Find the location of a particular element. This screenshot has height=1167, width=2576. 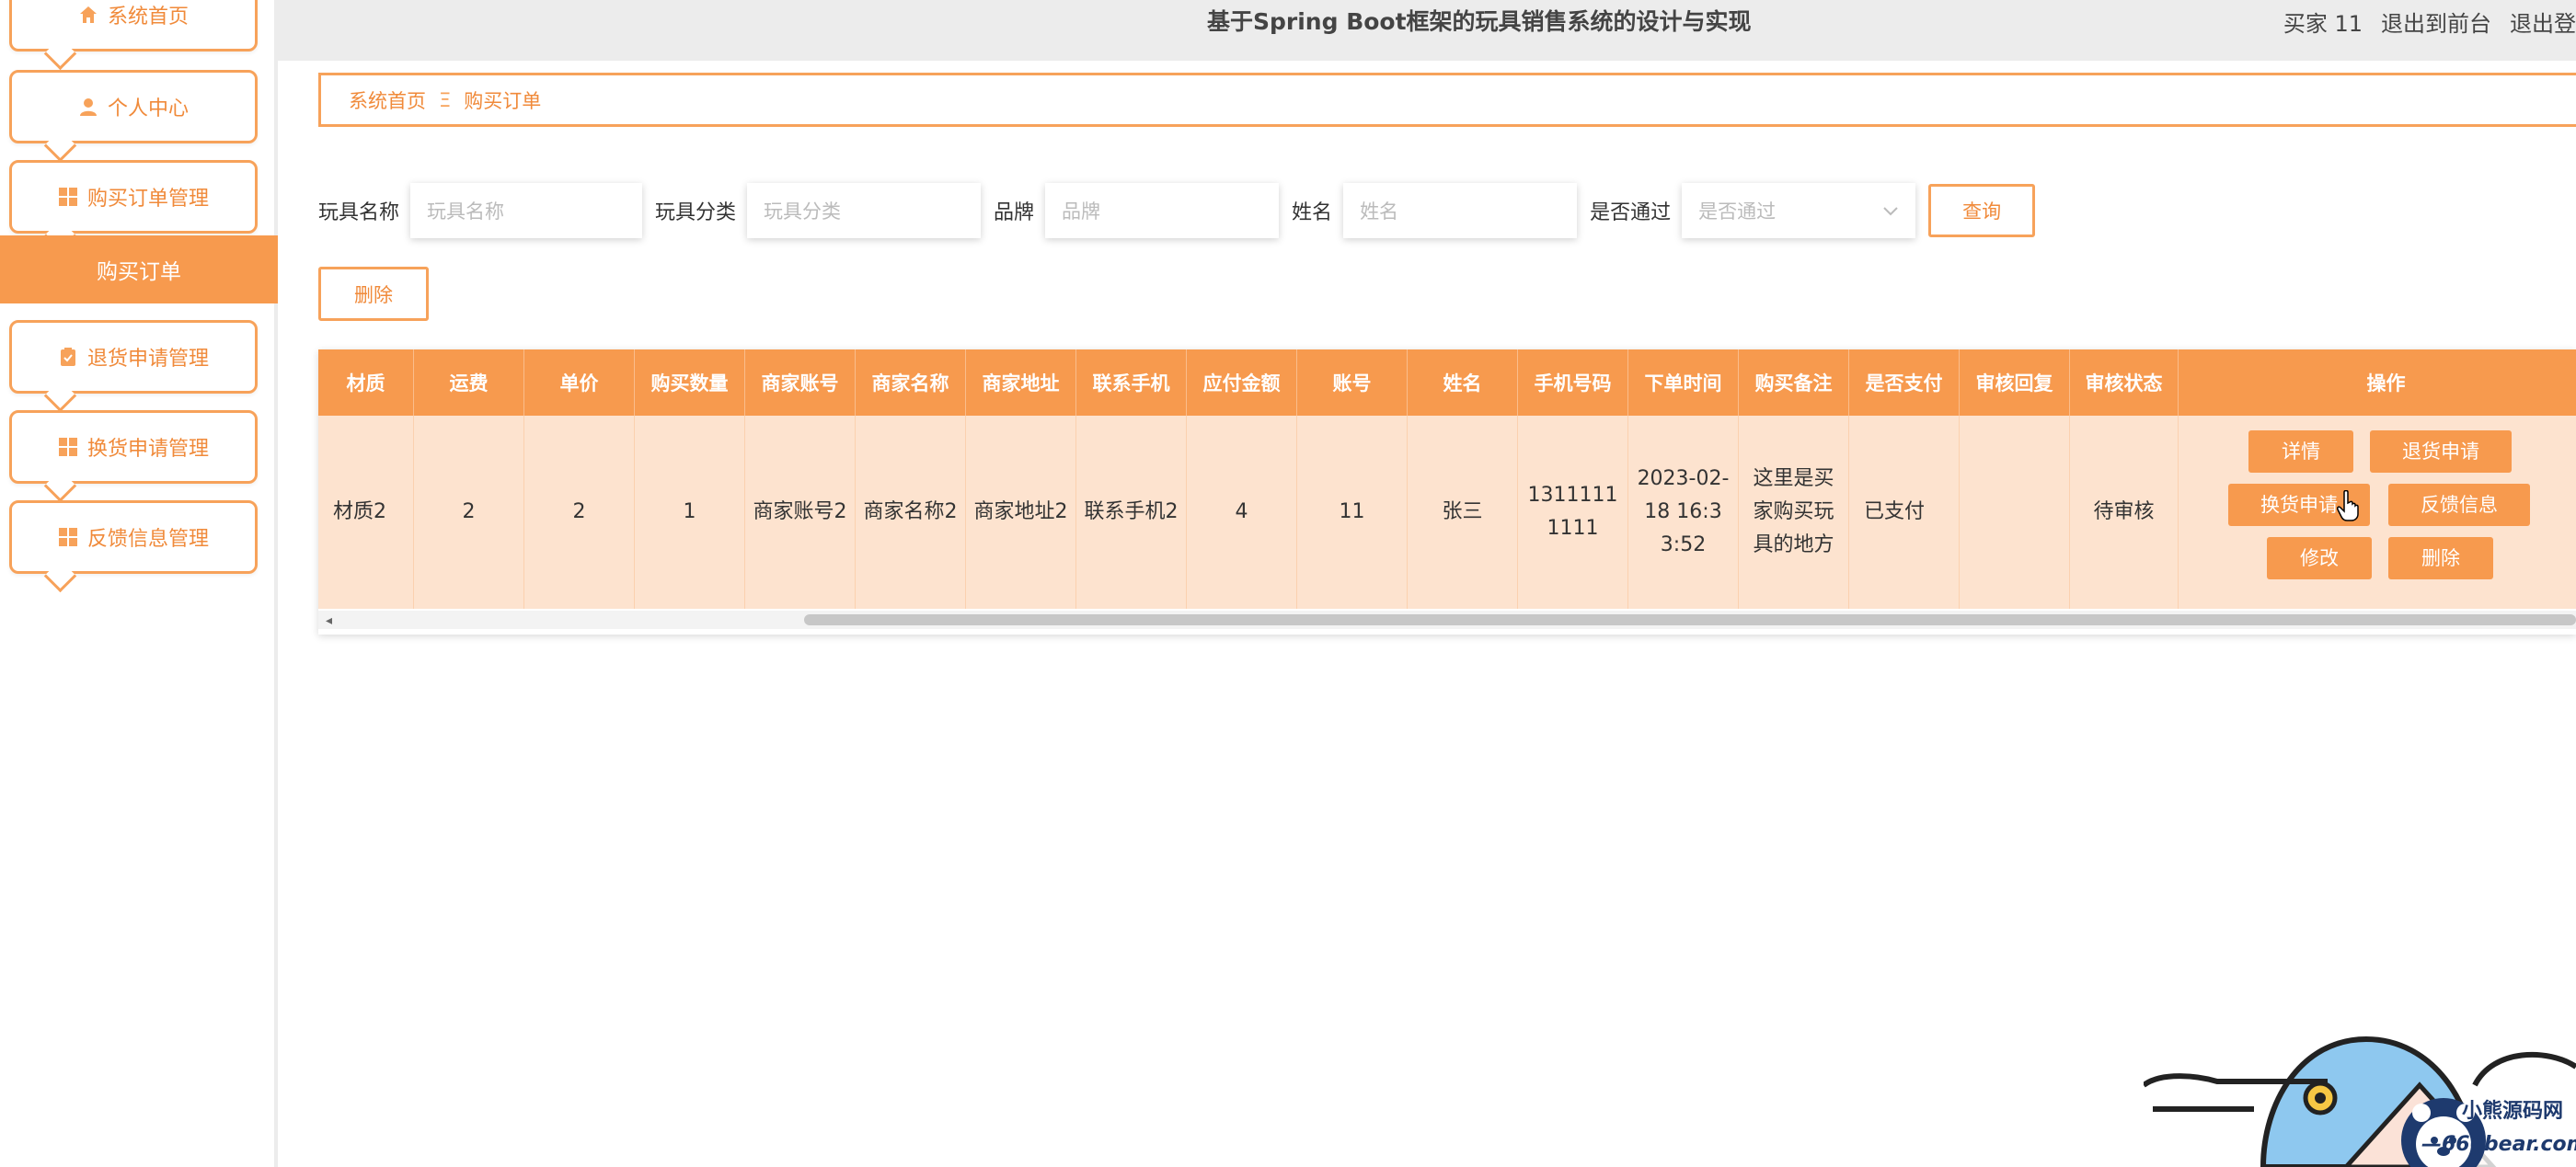

horizontal-scrollbar: ◂ is located at coordinates (1447, 620).